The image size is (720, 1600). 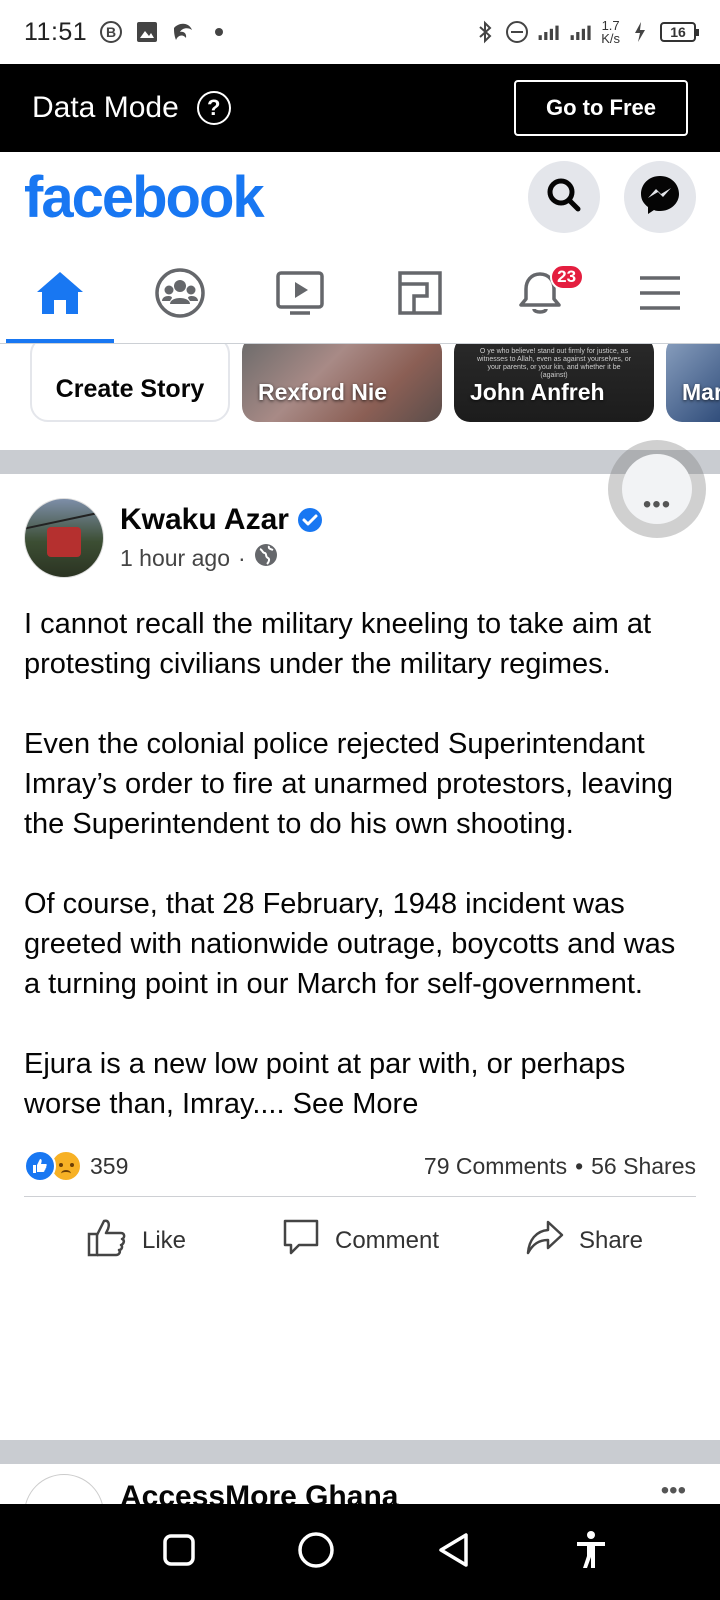 I want to click on reaction-count: 359, so click(x=109, y=1165).